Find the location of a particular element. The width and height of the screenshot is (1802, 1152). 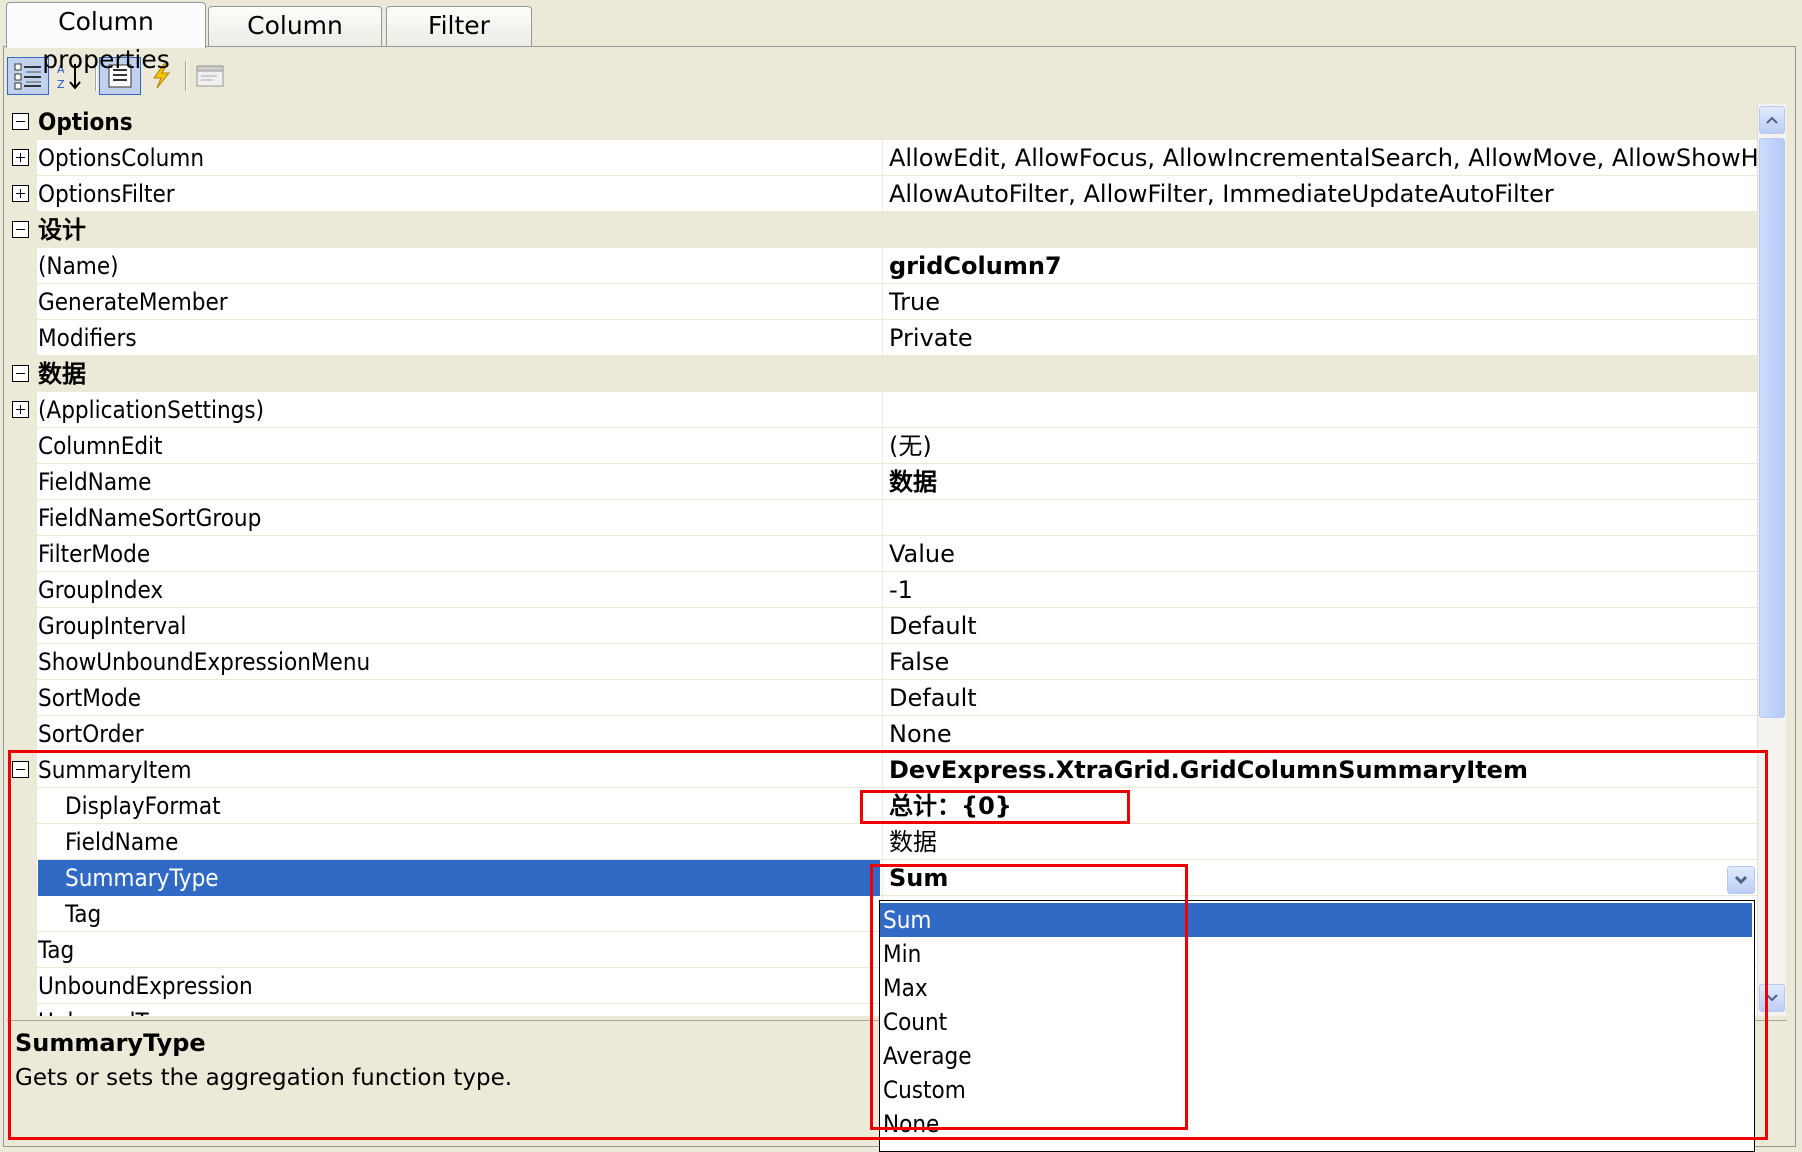

property-row: GroupInterval Default is located at coordinates (882, 626).